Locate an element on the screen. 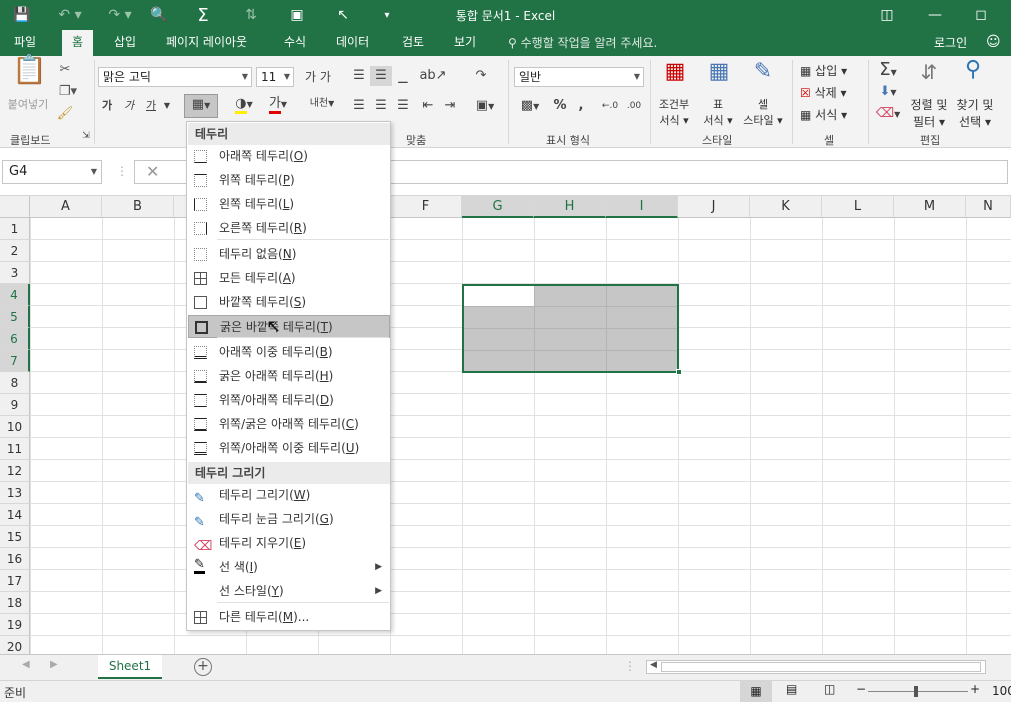  row-header-14: 14 is located at coordinates (15, 515).